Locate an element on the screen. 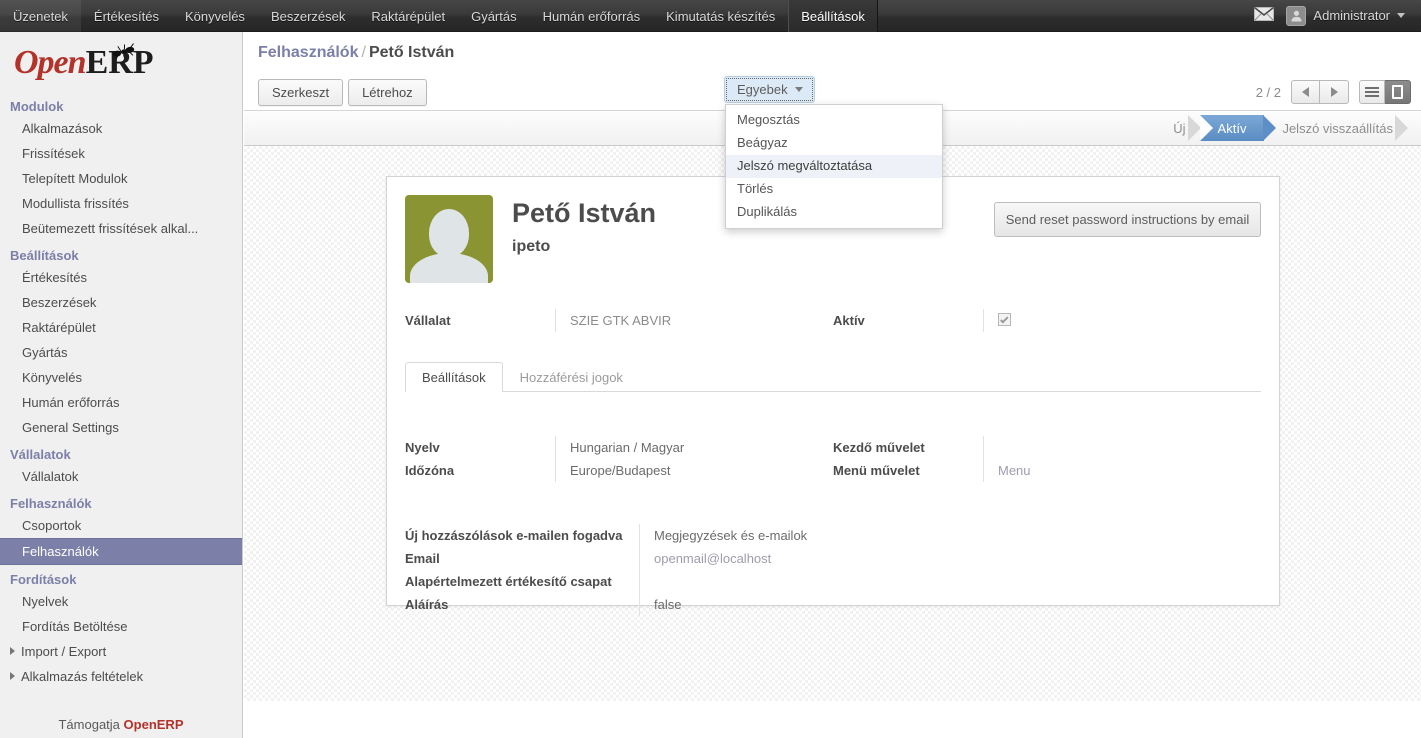  status-badge: Jelszó visszaállítás is located at coordinates (1336, 128).